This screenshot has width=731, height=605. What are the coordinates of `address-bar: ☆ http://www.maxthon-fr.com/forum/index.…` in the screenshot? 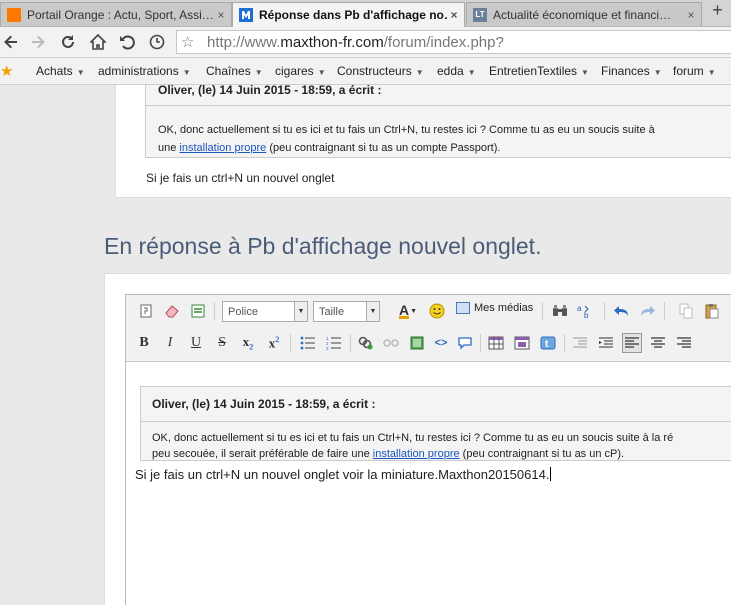 It's located at (453, 42).